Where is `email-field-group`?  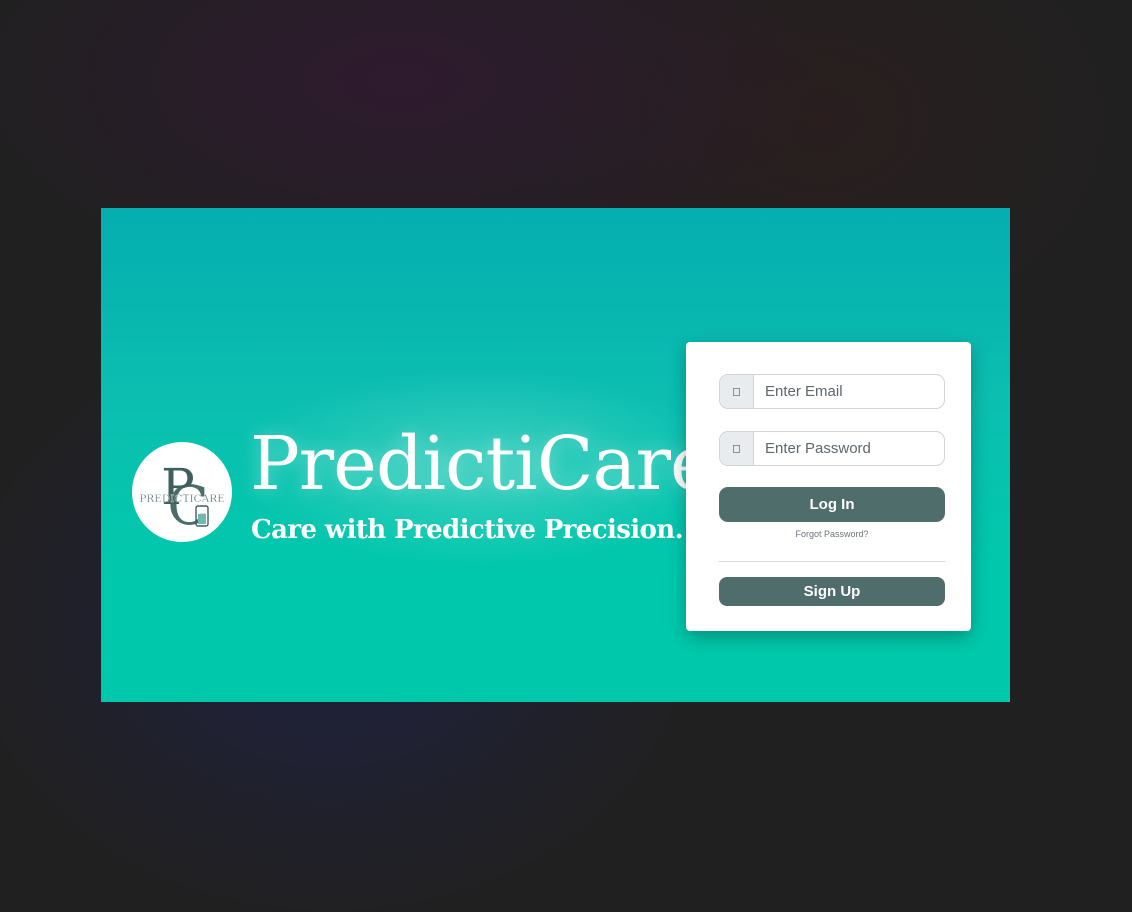
email-field-group is located at coordinates (832, 391).